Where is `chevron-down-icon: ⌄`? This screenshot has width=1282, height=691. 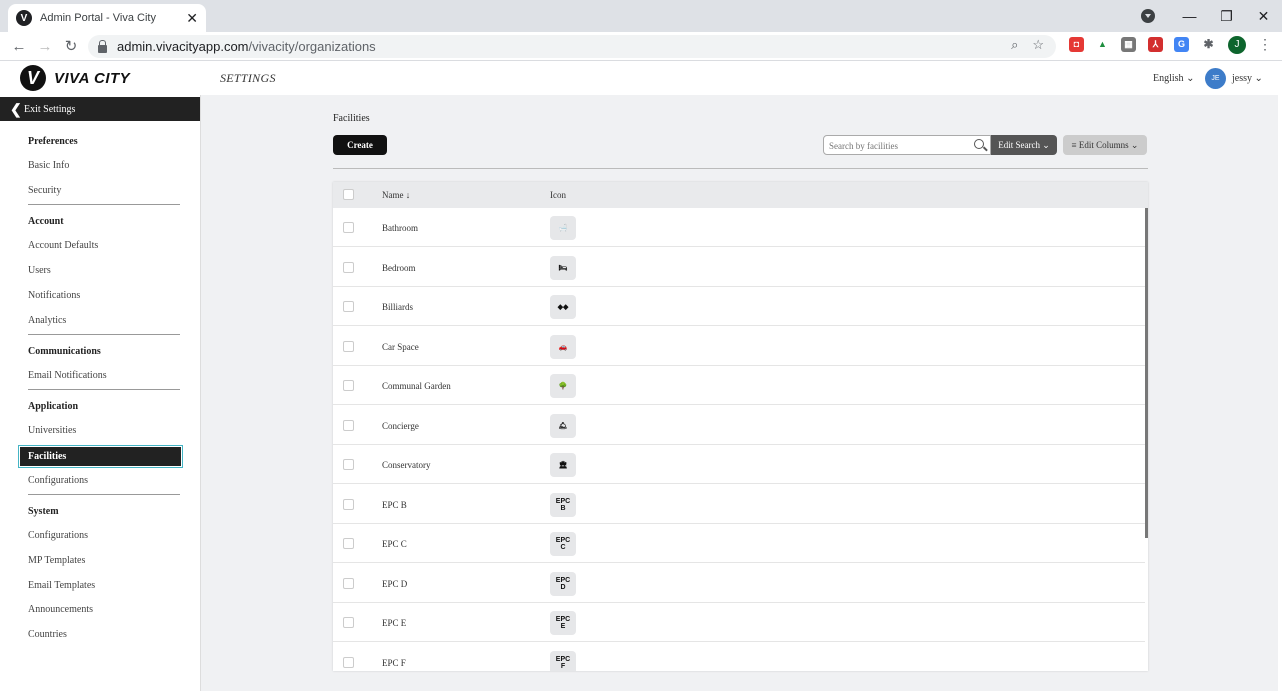
chevron-down-icon: ⌄ is located at coordinates (1134, 145).